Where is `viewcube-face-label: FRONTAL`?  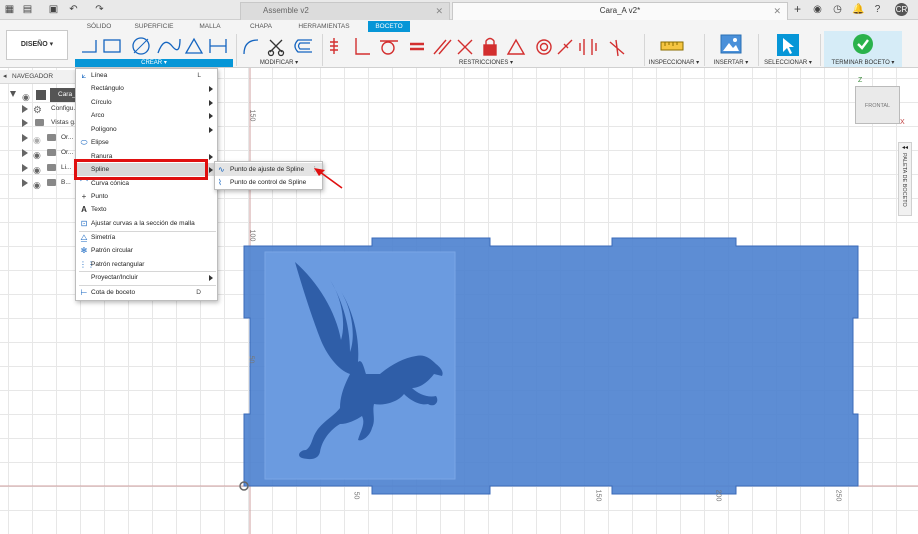
viewcube-face-label: FRONTAL is located at coordinates (877, 106).